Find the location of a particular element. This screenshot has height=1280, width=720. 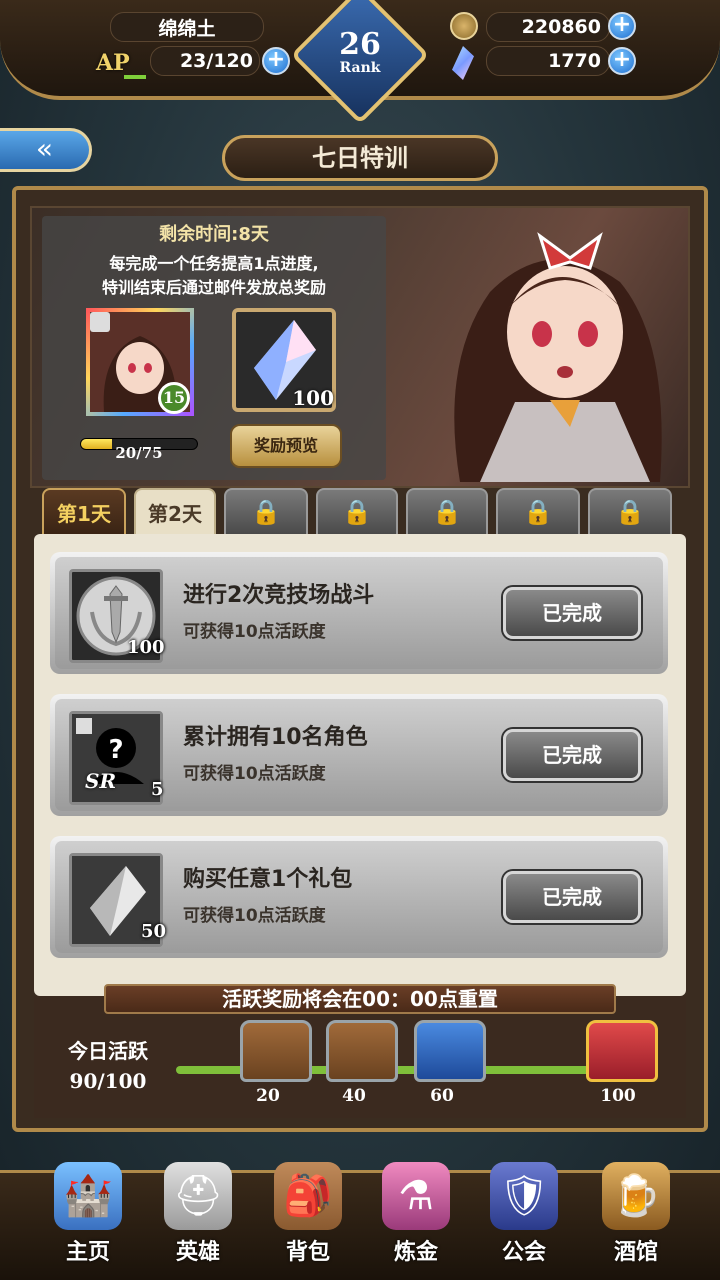

ap-pill: 23/120 is located at coordinates (205, 61).